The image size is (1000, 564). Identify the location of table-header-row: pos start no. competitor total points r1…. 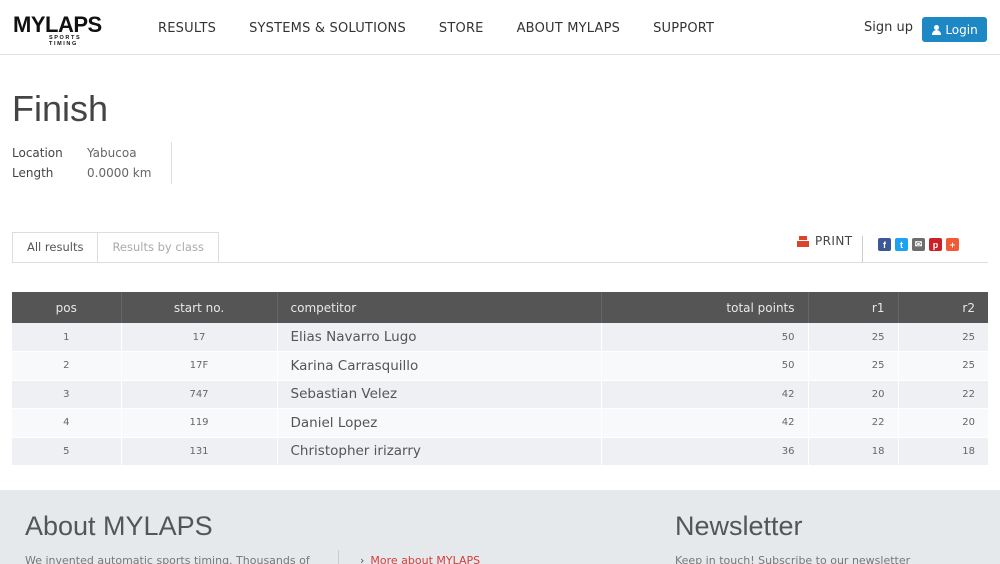
(500, 307).